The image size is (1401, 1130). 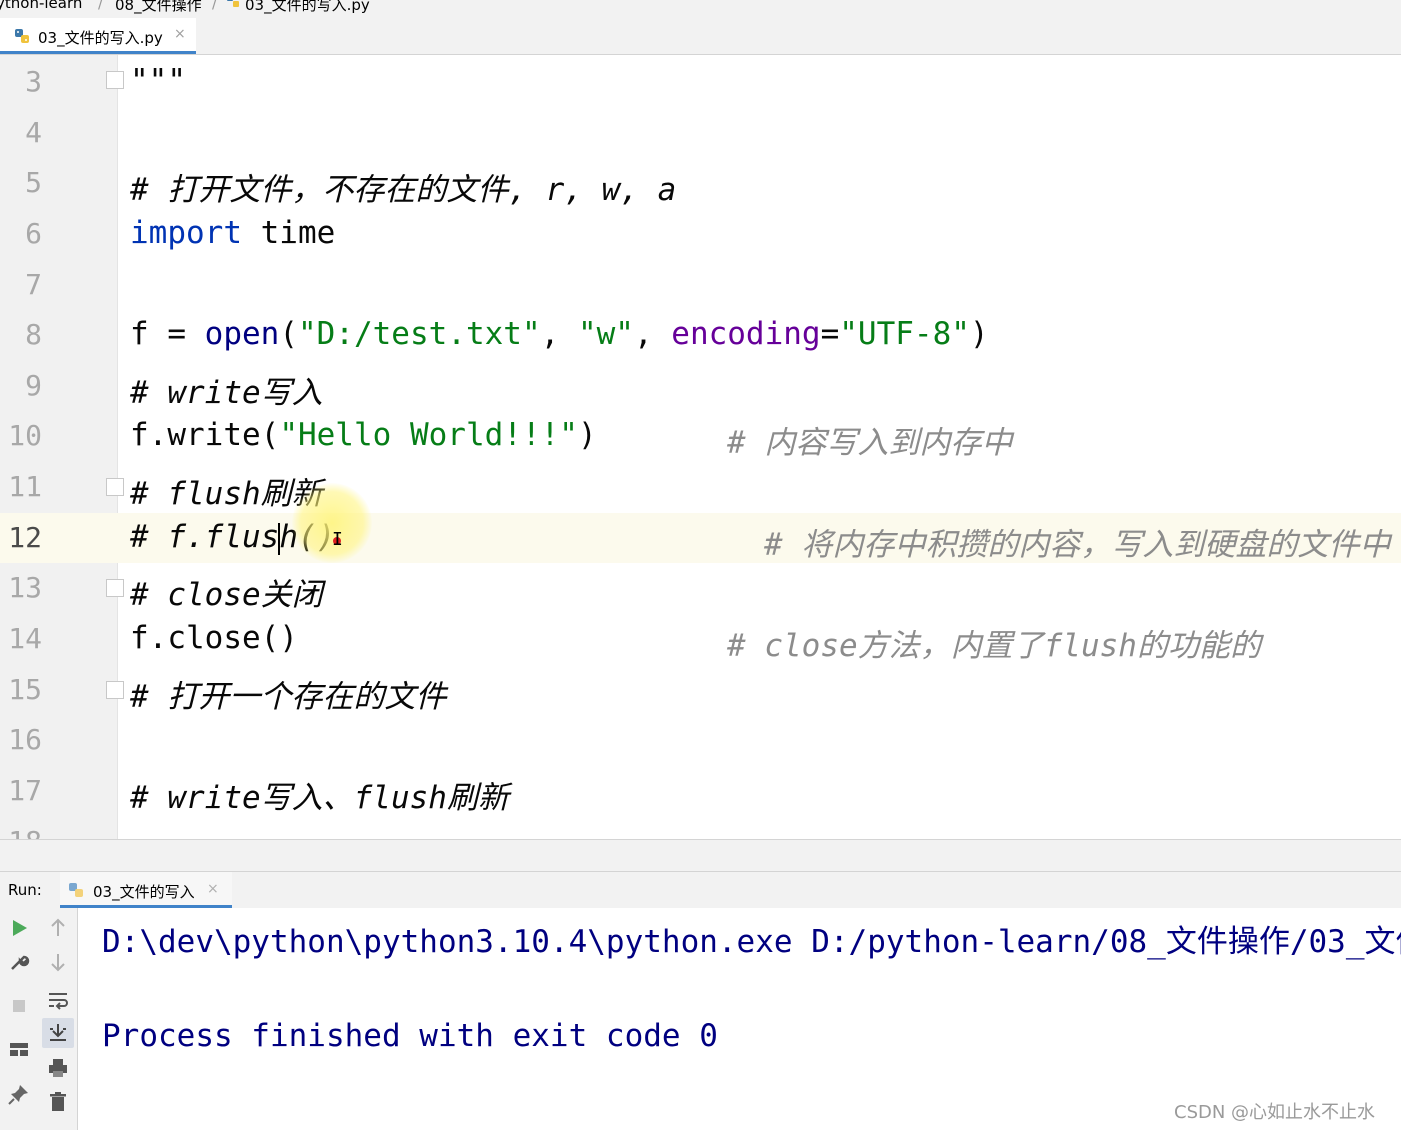 What do you see at coordinates (226, 595) in the screenshot?
I see `code-comment: # close关闭` at bounding box center [226, 595].